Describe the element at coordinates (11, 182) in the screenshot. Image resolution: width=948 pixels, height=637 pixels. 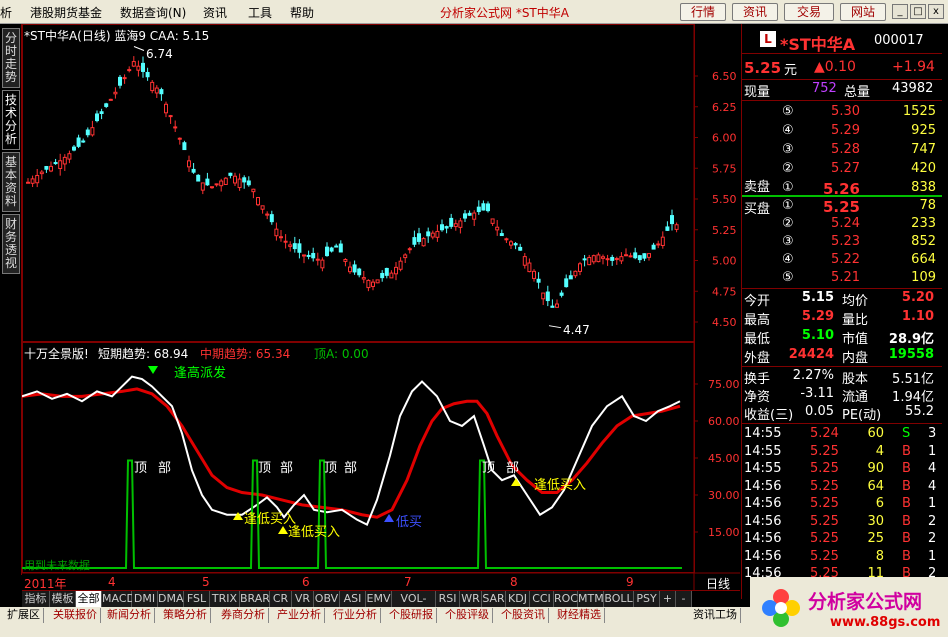
I see `tab-basic-info: 基本资料` at that location.